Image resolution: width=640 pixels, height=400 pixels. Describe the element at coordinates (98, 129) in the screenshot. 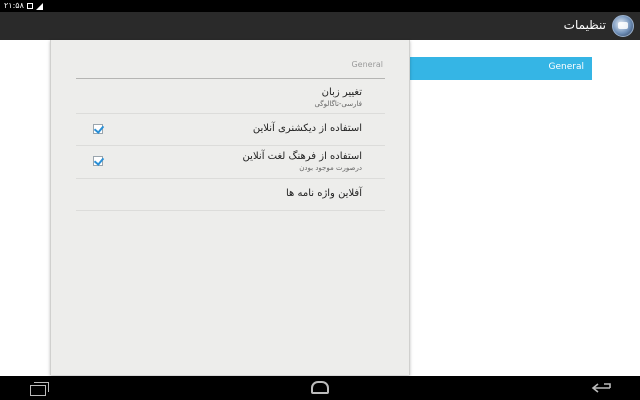

I see `online-dictionary-checkbox` at that location.